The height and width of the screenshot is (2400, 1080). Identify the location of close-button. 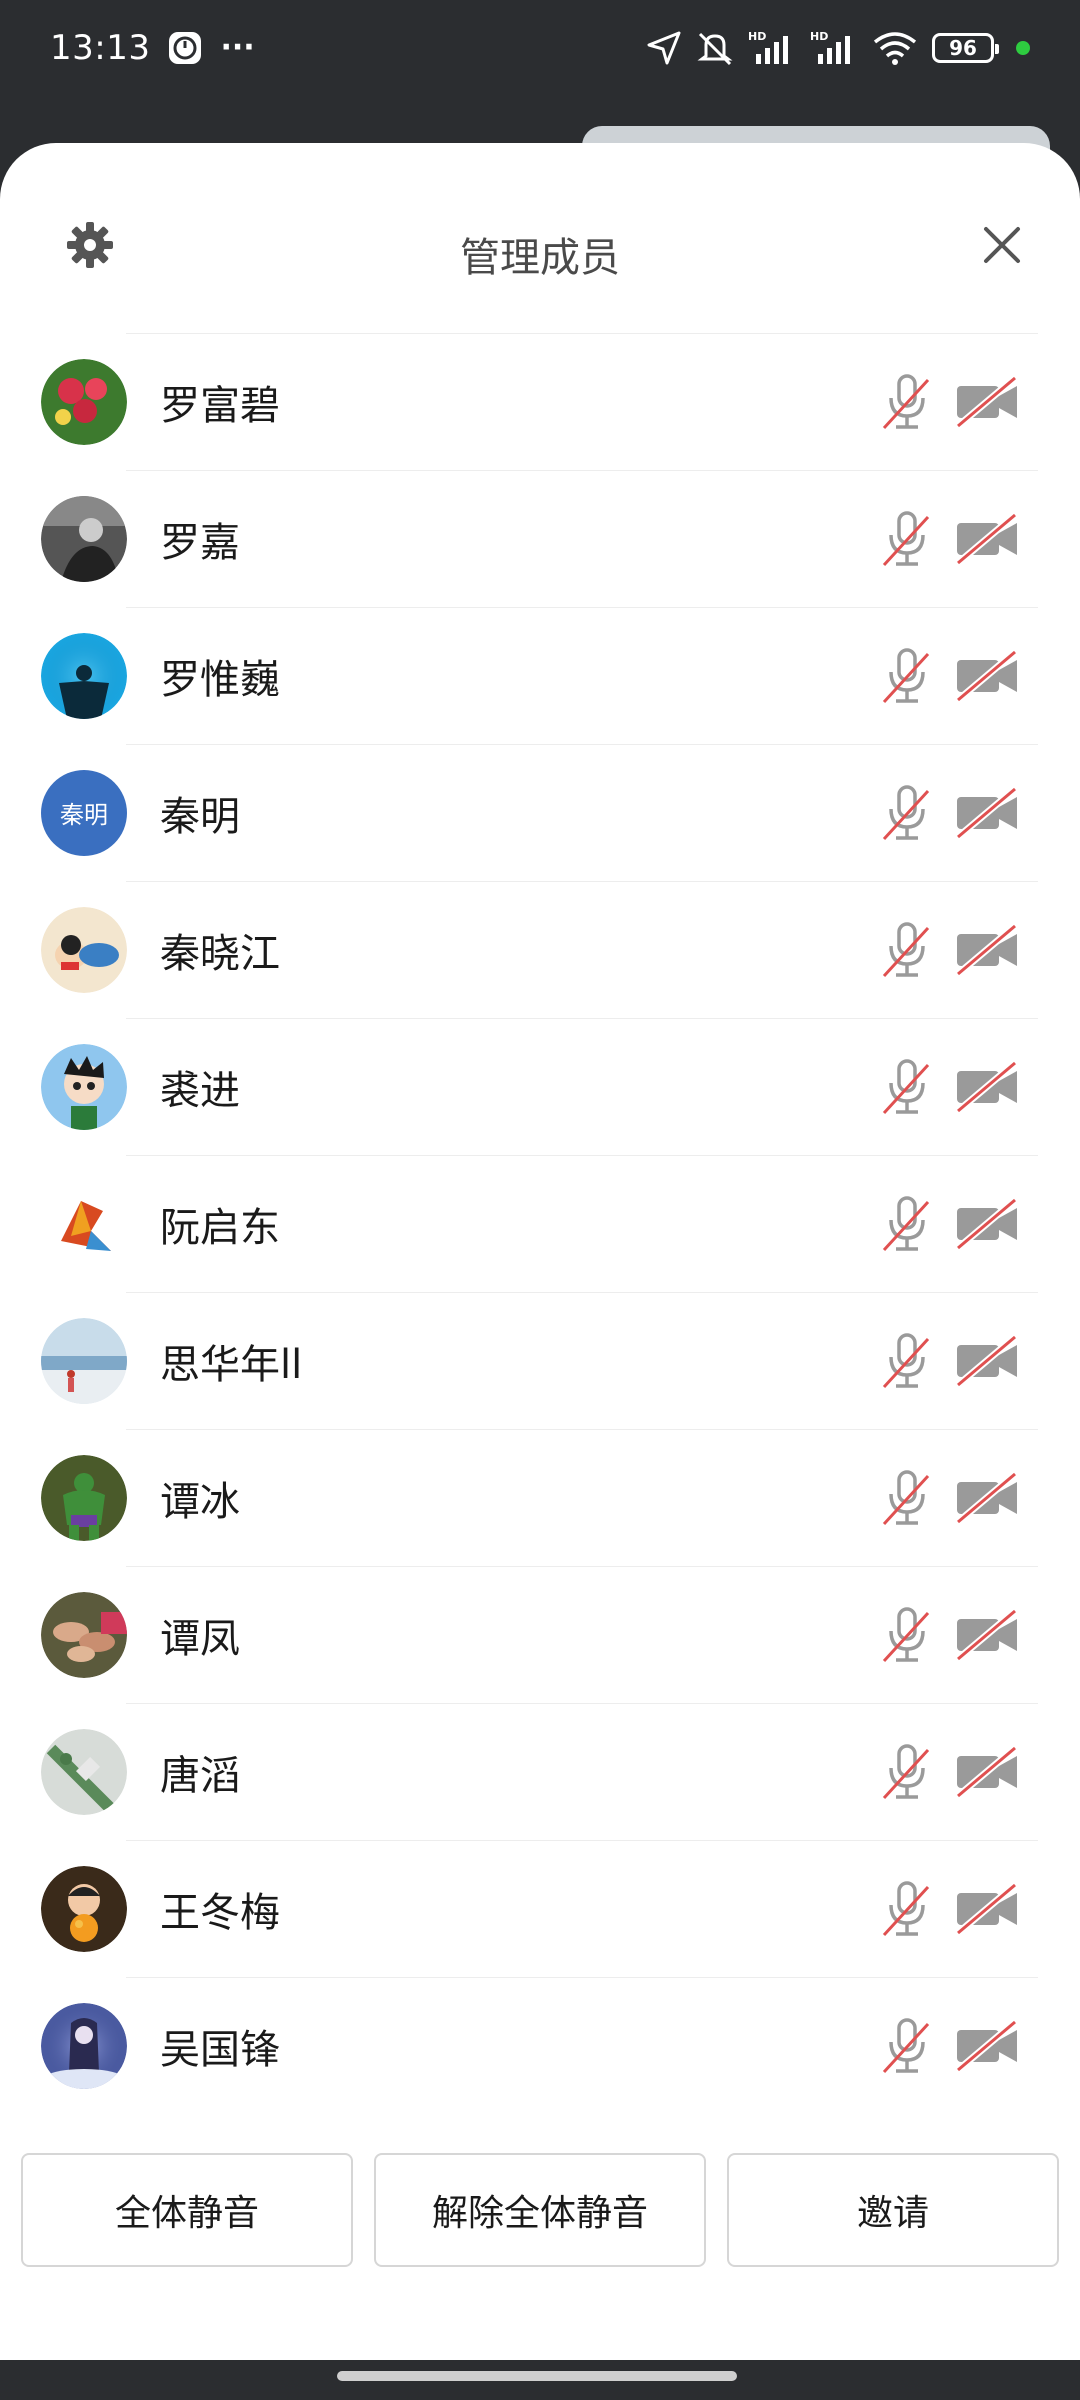
(1002, 245).